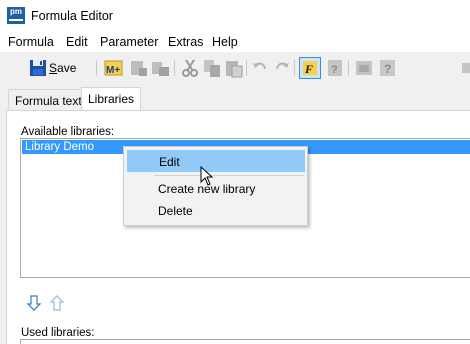 This screenshot has width=470, height=344. Describe the element at coordinates (68, 132) in the screenshot. I see `available-libraries-label: Available libraries:` at that location.